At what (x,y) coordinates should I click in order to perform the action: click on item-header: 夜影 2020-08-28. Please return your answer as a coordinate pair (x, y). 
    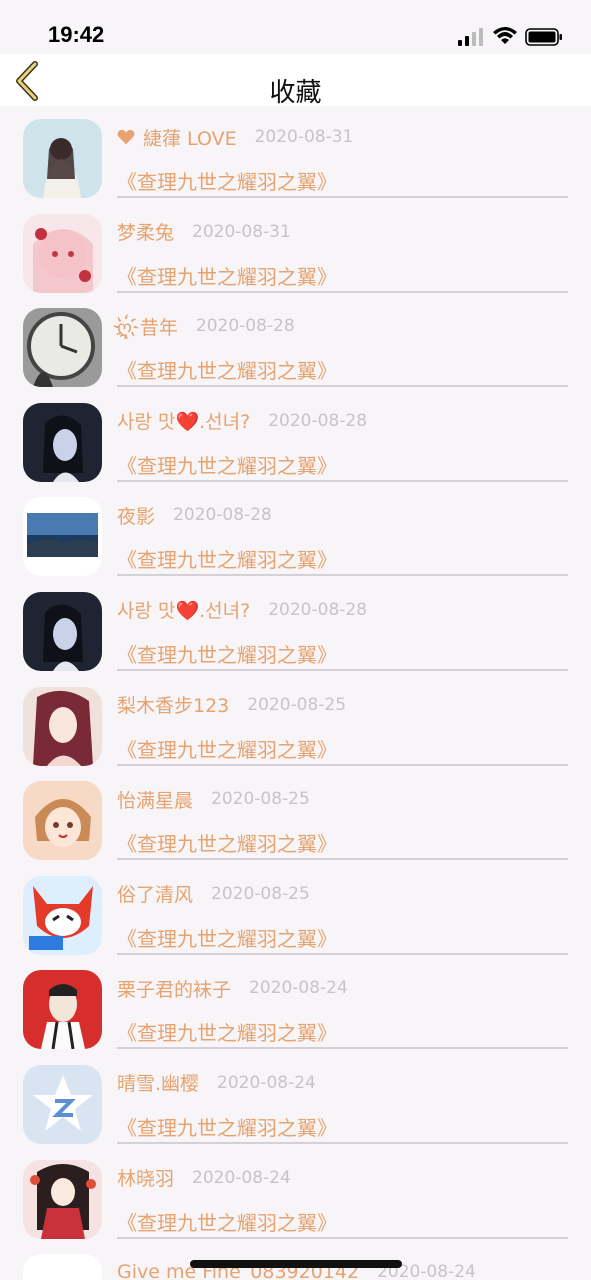
    Looking at the image, I should click on (194, 515).